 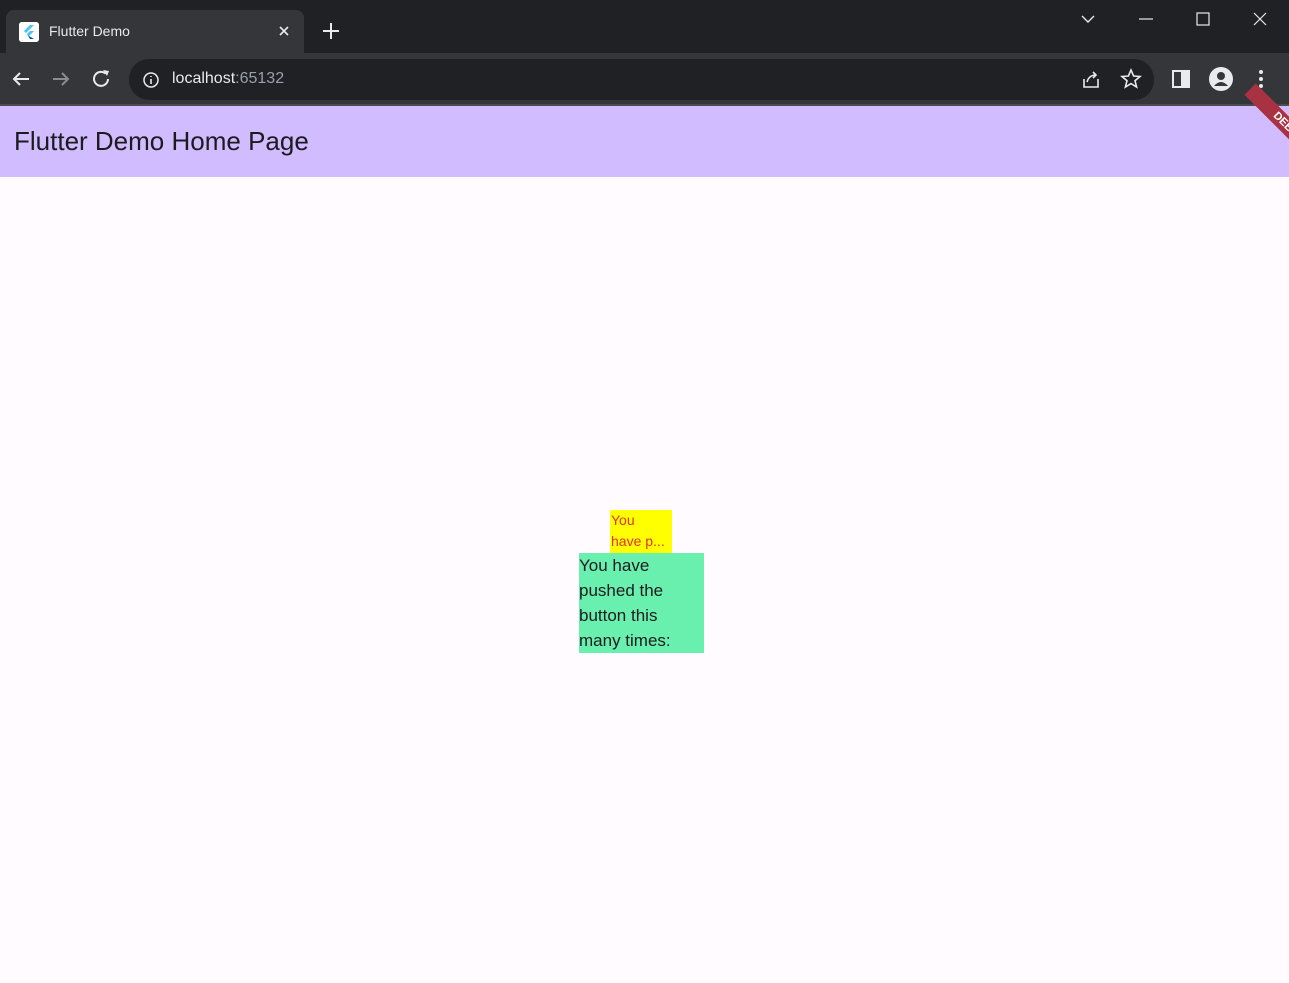 What do you see at coordinates (29, 32) in the screenshot?
I see `flutter-logo-icon` at bounding box center [29, 32].